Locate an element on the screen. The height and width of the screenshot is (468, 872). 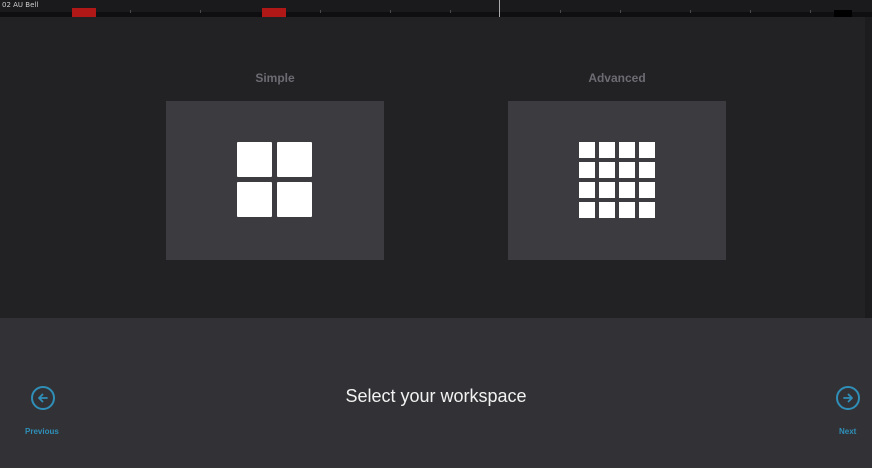
window-edge is located at coordinates (868, 167).